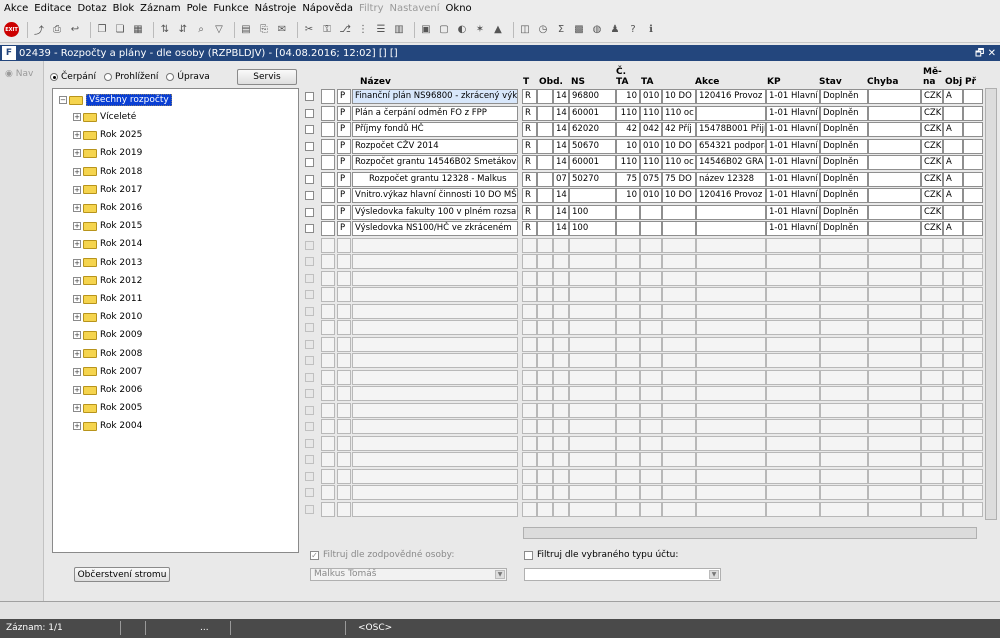 This screenshot has height=638, width=1000. Describe the element at coordinates (545, 278) in the screenshot. I see `cell-obd` at that location.